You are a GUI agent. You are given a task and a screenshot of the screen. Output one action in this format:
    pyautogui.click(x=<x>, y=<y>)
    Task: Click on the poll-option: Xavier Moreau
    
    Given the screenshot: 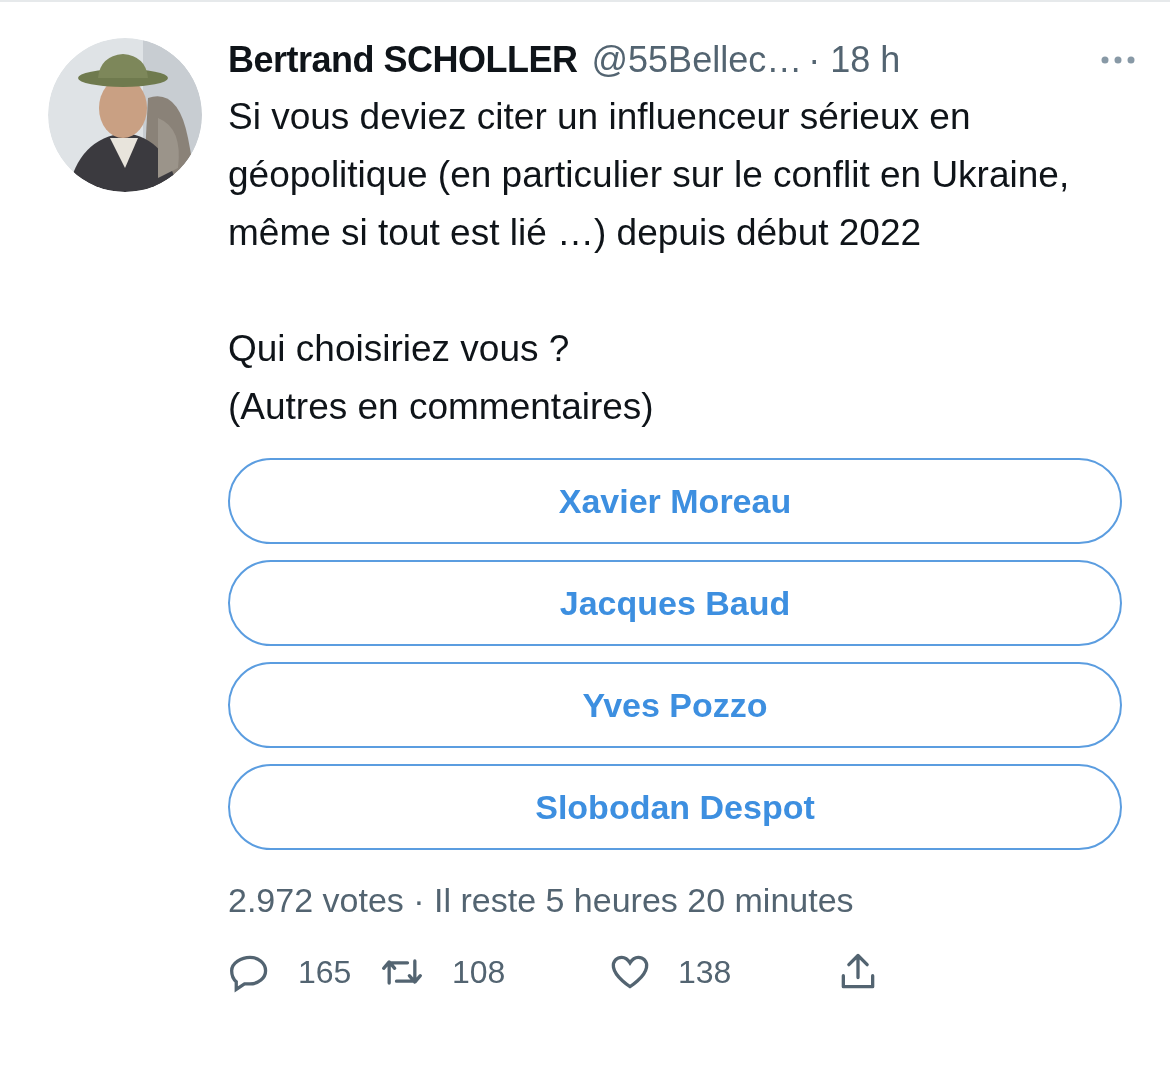 What is the action you would take?
    pyautogui.click(x=675, y=501)
    